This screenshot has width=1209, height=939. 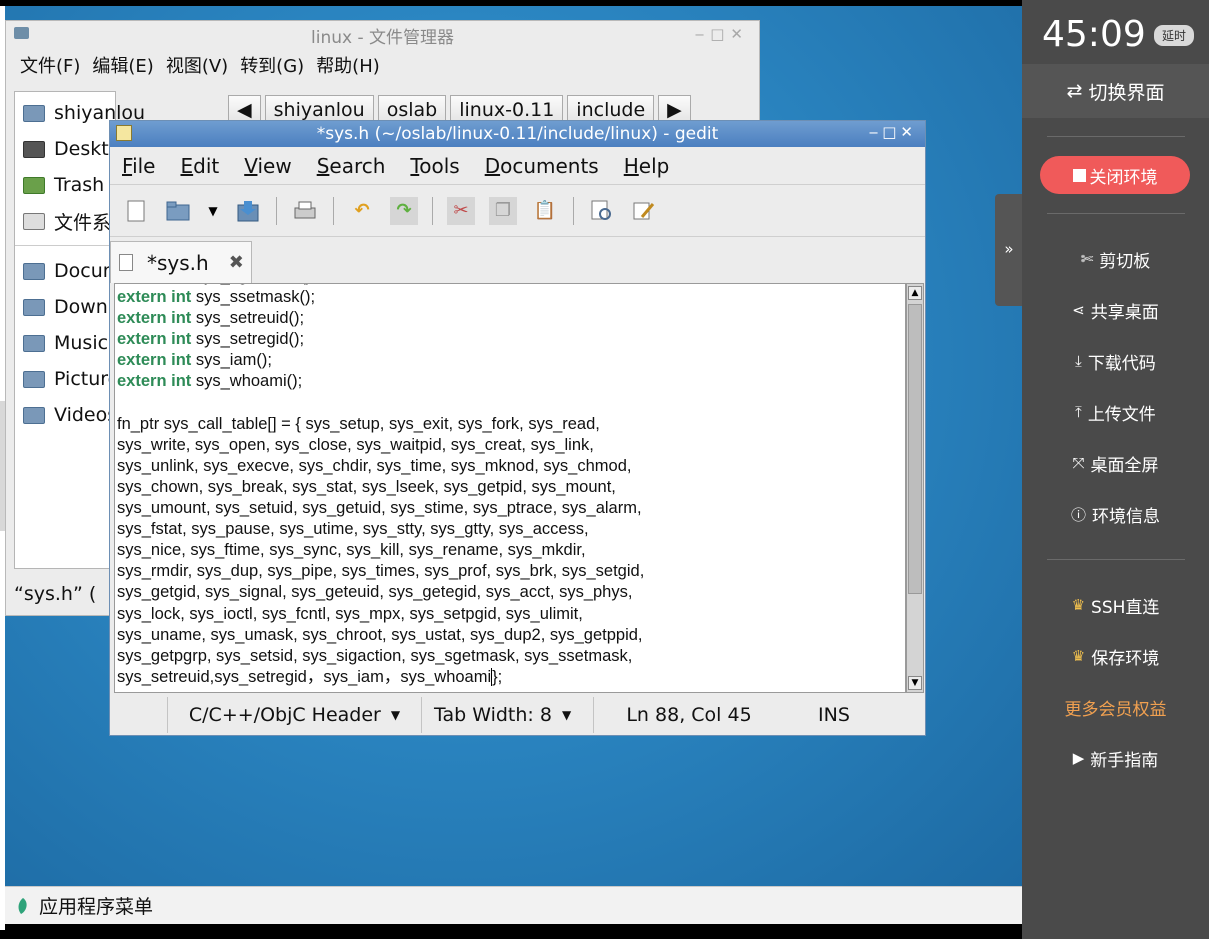 What do you see at coordinates (1174, 35) in the screenshot?
I see `extend-time-button: 延时` at bounding box center [1174, 35].